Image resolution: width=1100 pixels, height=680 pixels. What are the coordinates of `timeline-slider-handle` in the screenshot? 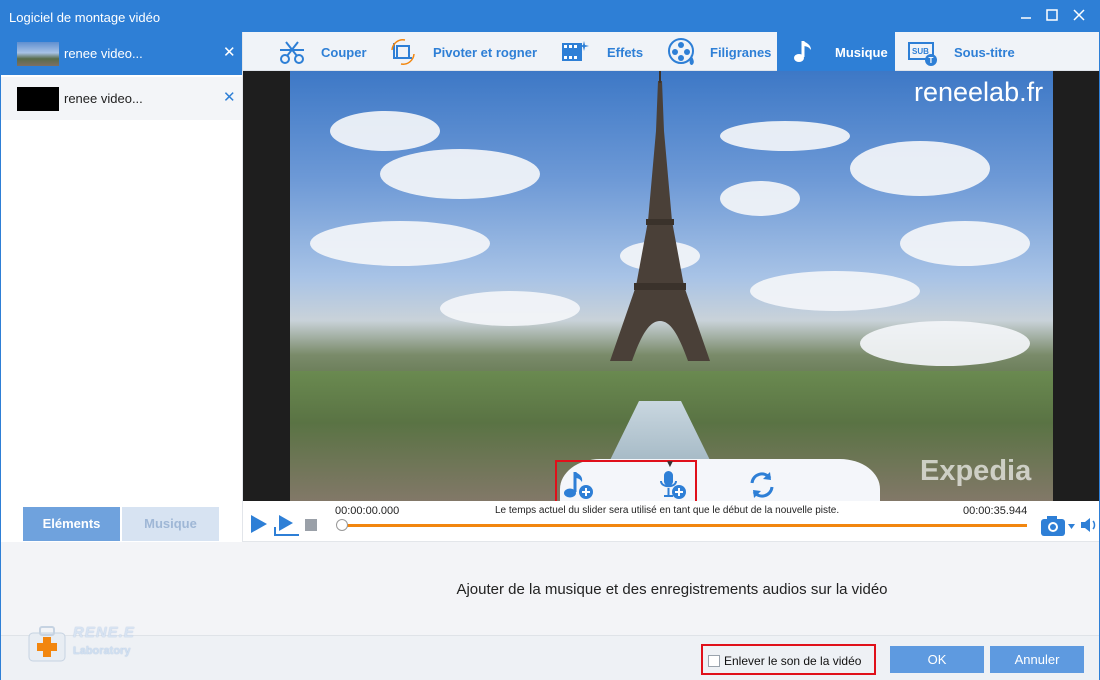 It's located at (342, 525).